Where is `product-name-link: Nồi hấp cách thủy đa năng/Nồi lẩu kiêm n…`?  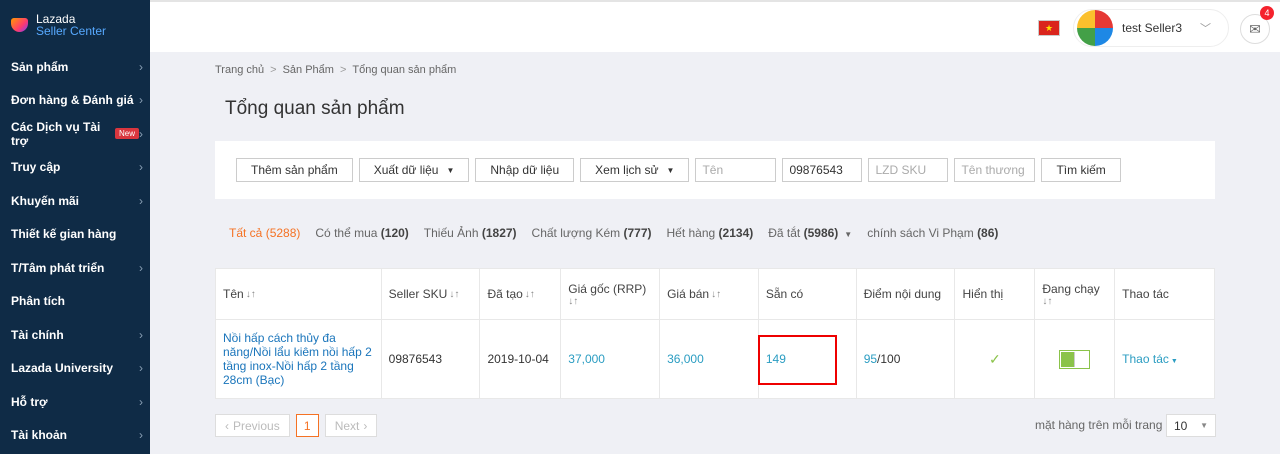
product-name-link: Nồi hấp cách thủy đa năng/Nồi lẩu kiêm n… is located at coordinates (298, 359).